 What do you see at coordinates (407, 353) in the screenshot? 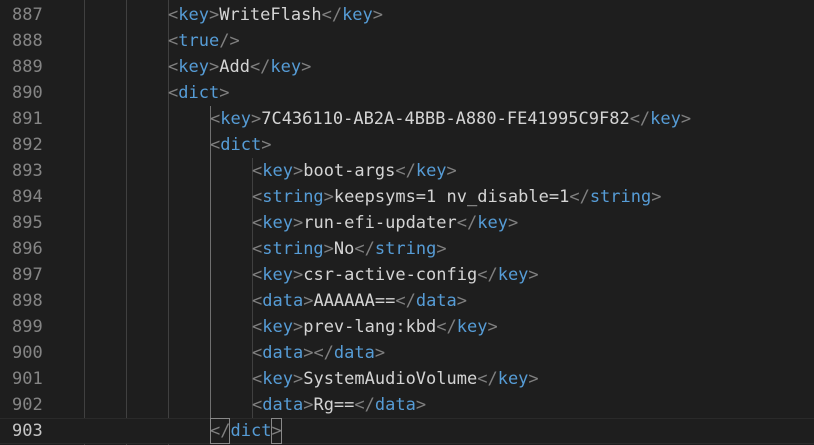
I see `code-line: 900 <data></data>` at bounding box center [407, 353].